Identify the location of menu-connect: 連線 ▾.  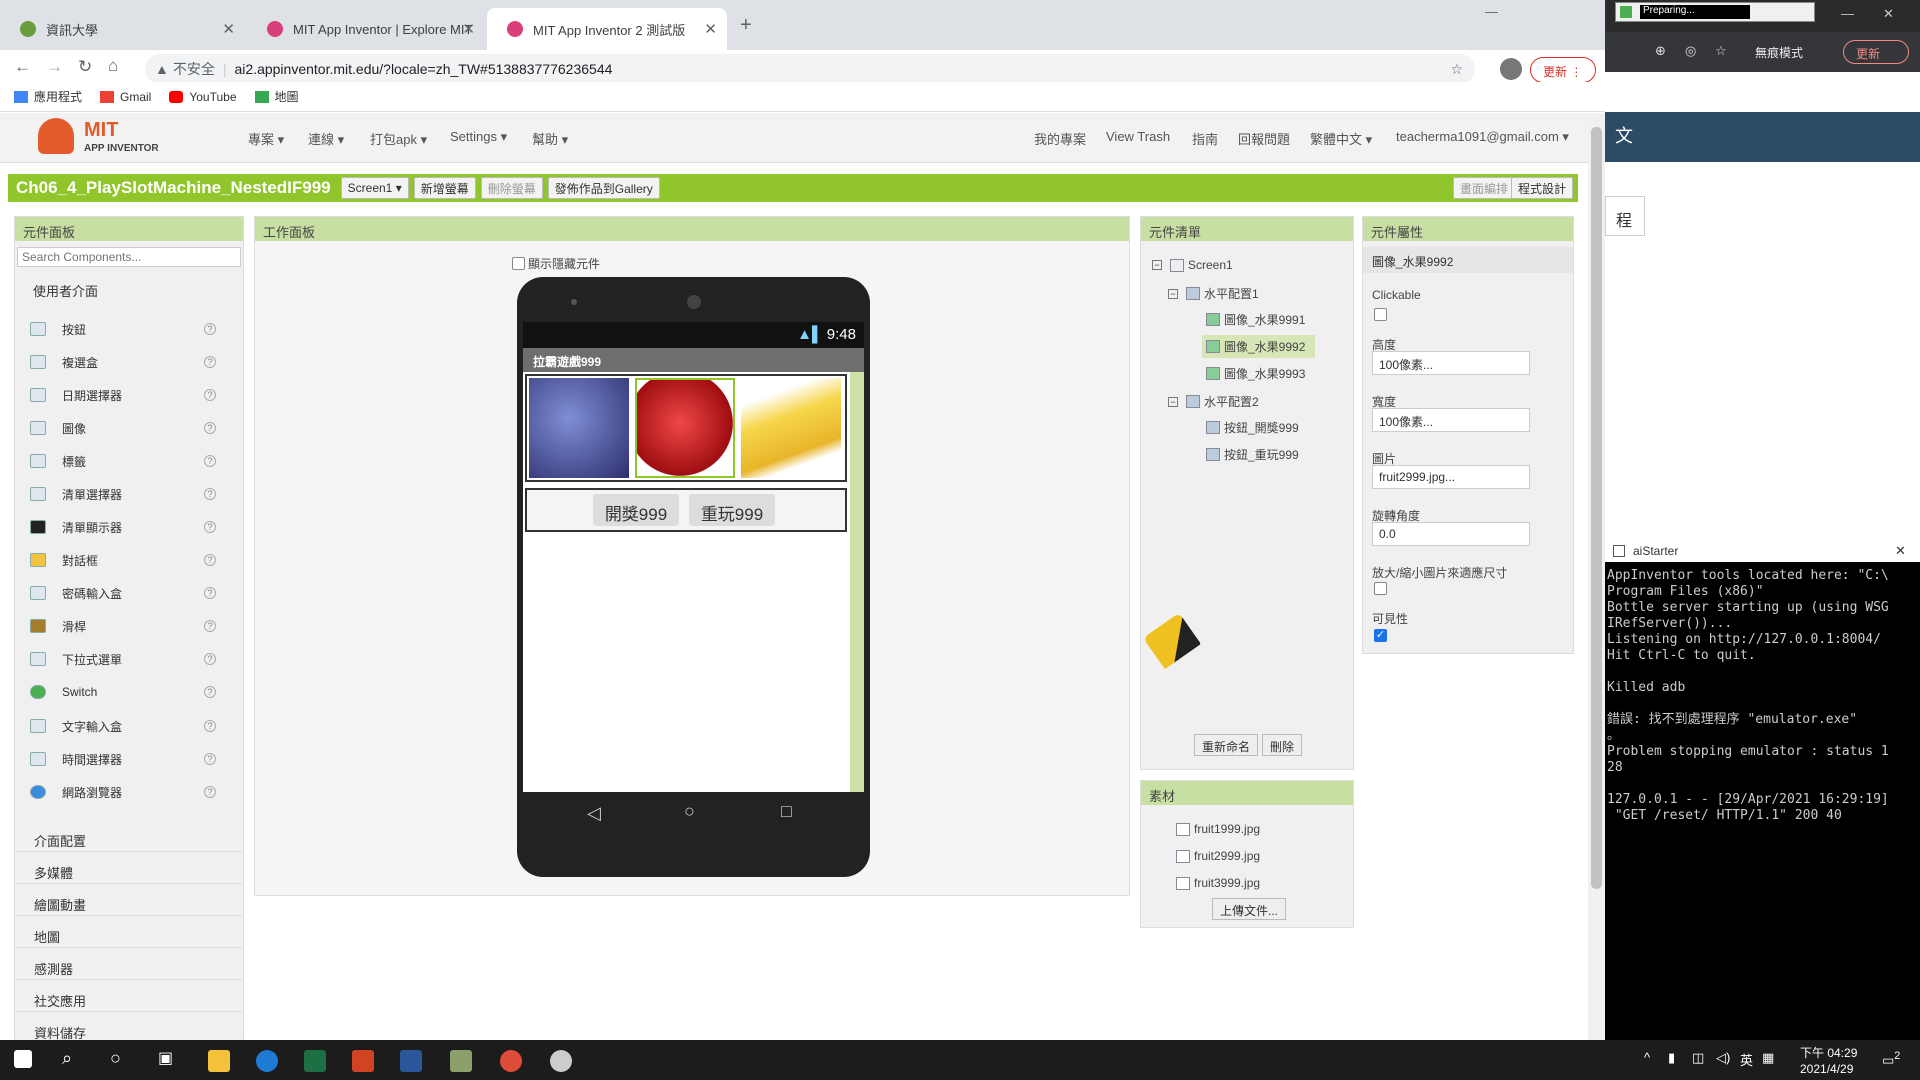
(326, 138).